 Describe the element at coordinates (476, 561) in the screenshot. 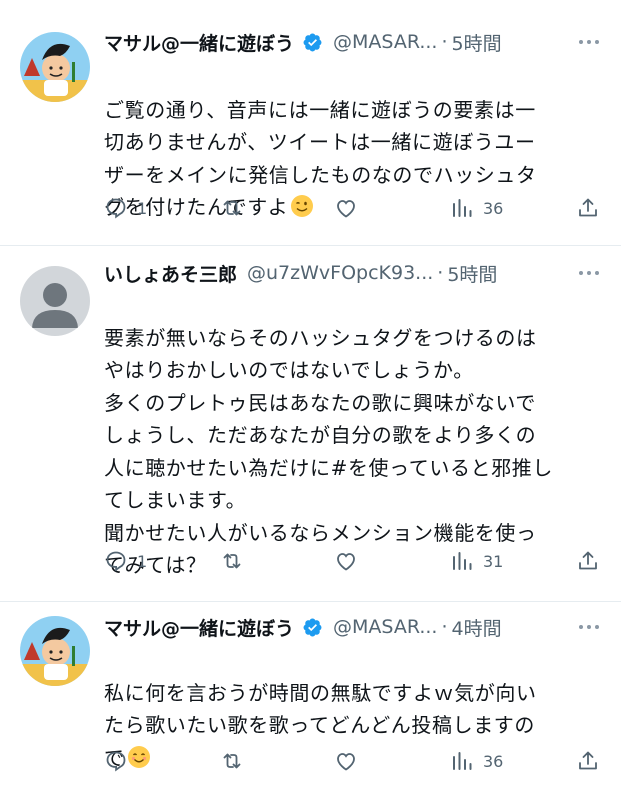

I see `views-button: 31` at that location.